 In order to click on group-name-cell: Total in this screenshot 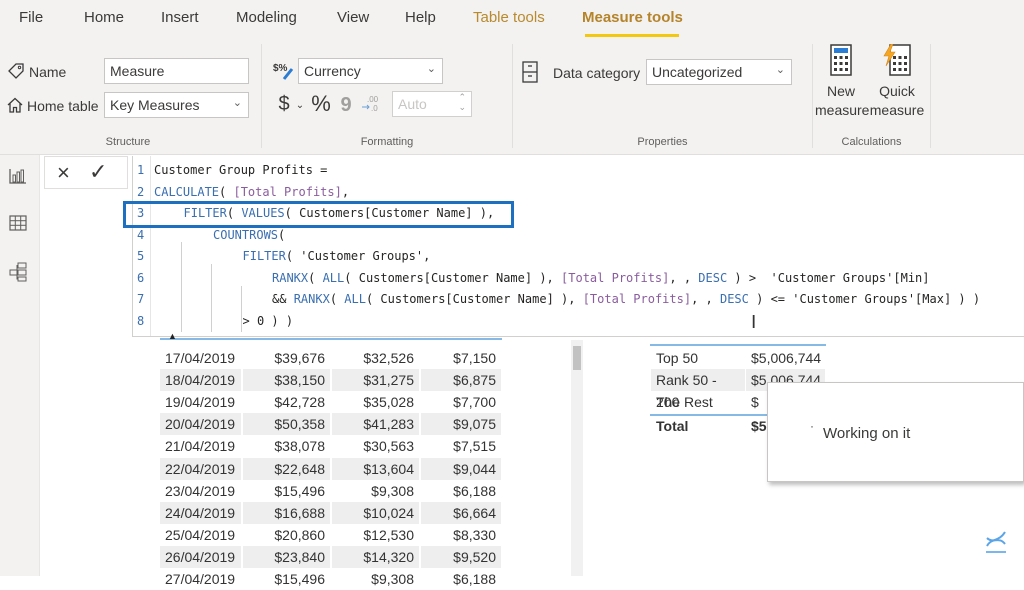, I will do `click(698, 426)`.